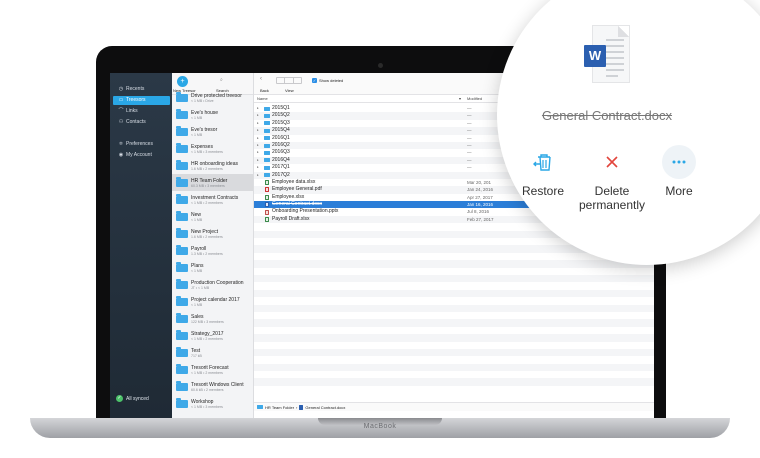  I want to click on sidebar-item-my-account: ◉ My Account, so click(141, 155).